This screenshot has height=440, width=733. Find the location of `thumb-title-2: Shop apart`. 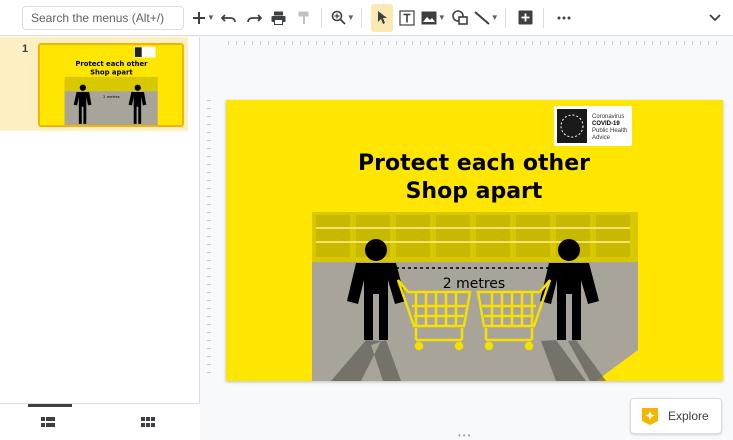

thumb-title-2: Shop apart is located at coordinates (111, 72).